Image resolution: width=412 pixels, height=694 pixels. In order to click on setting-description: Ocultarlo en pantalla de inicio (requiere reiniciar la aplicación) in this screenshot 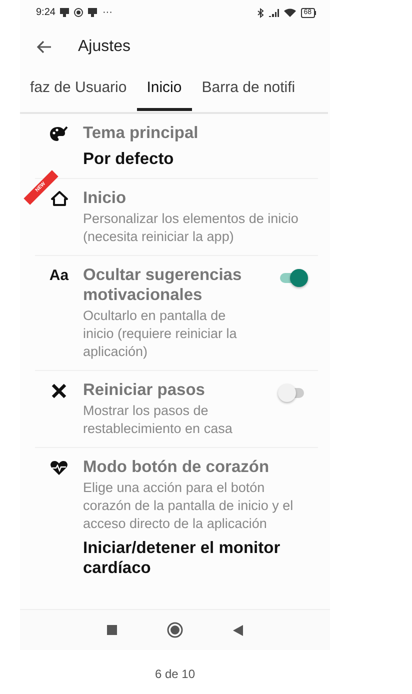, I will do `click(160, 334)`.